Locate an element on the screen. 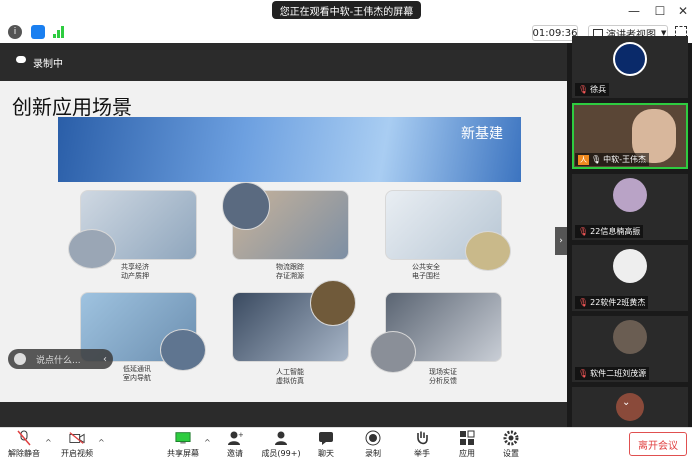 The height and width of the screenshot is (463, 692). raise-hand-button: 举手 is located at coordinates (422, 446).